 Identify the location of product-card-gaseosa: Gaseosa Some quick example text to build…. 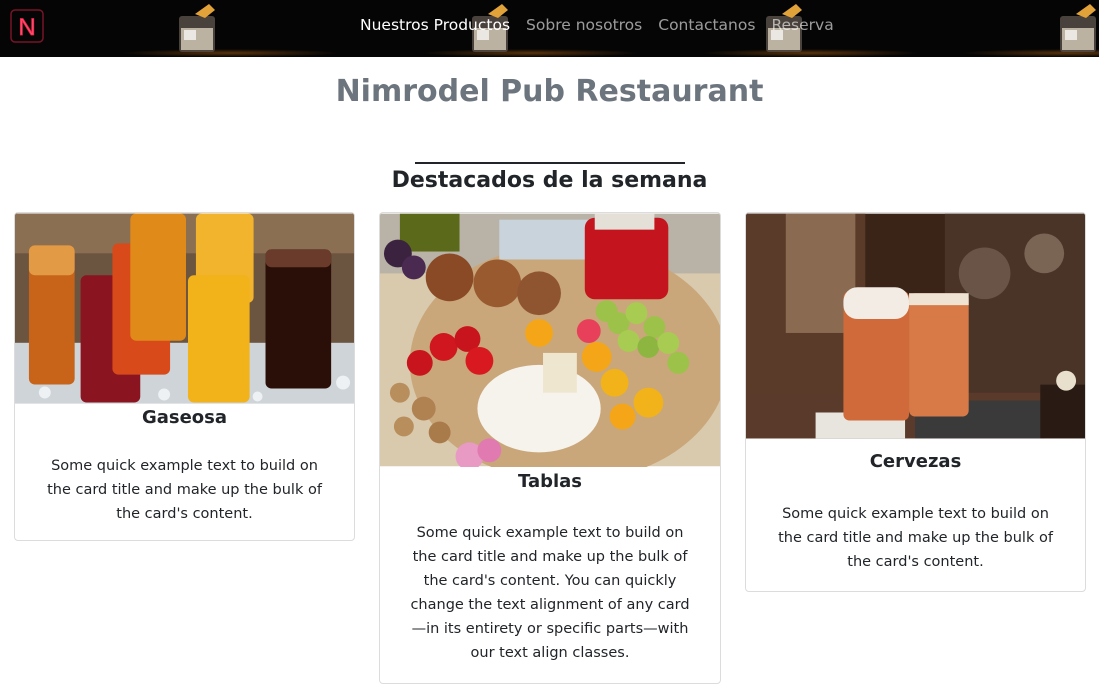
(184, 376).